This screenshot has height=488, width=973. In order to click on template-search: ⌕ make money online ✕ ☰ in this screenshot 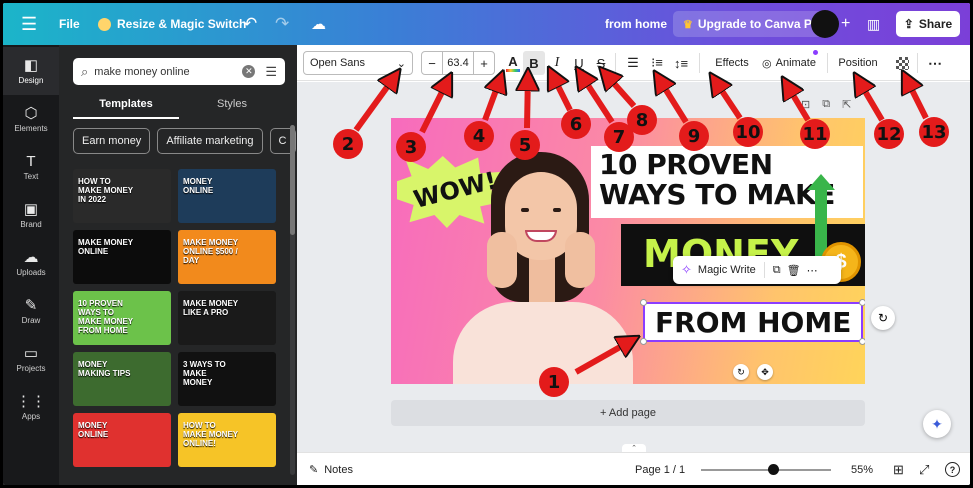, I will do `click(179, 71)`.